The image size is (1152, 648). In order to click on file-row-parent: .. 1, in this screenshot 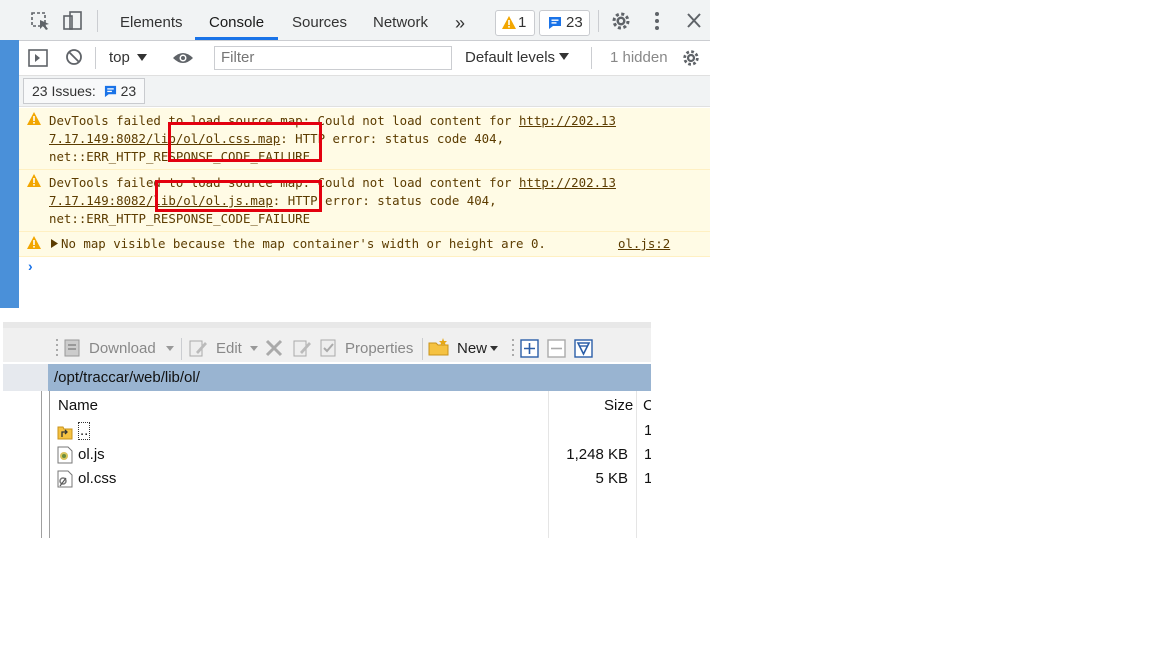, I will do `click(350, 431)`.